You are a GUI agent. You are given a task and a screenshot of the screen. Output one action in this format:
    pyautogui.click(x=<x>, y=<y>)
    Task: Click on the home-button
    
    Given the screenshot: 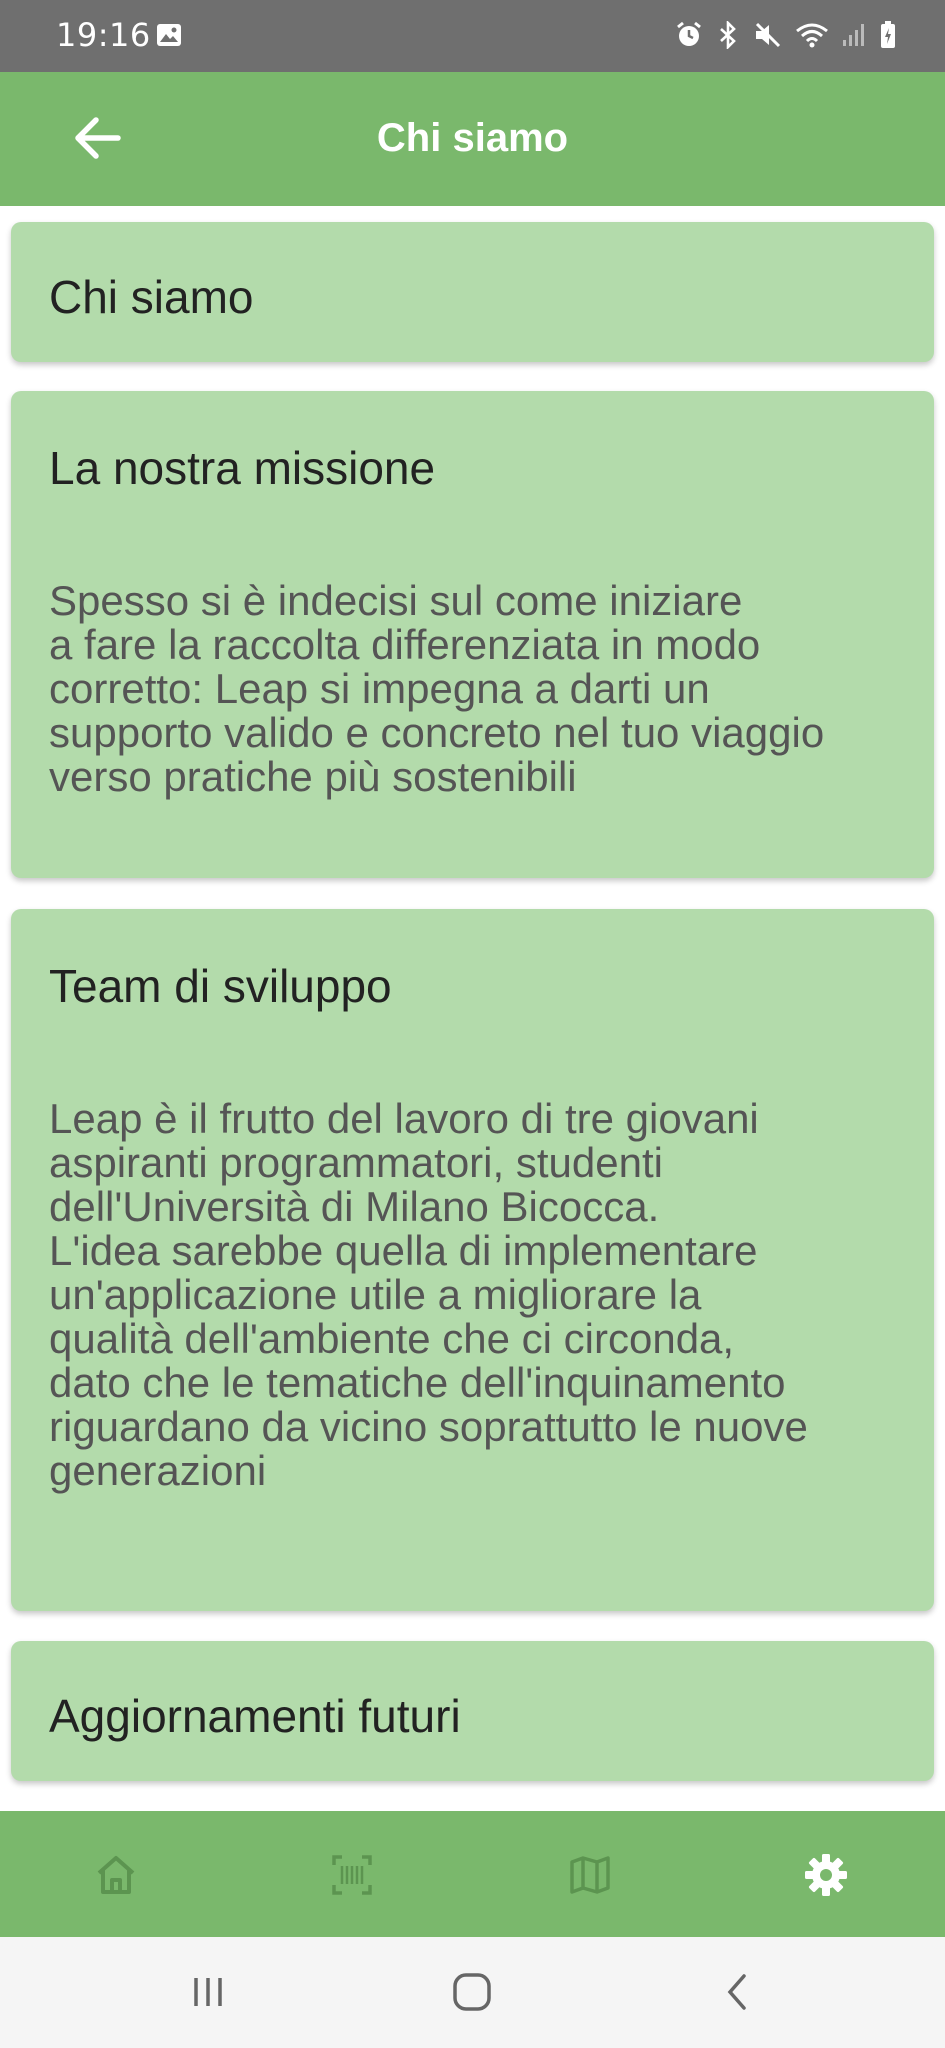 What is the action you would take?
    pyautogui.click(x=472, y=1992)
    